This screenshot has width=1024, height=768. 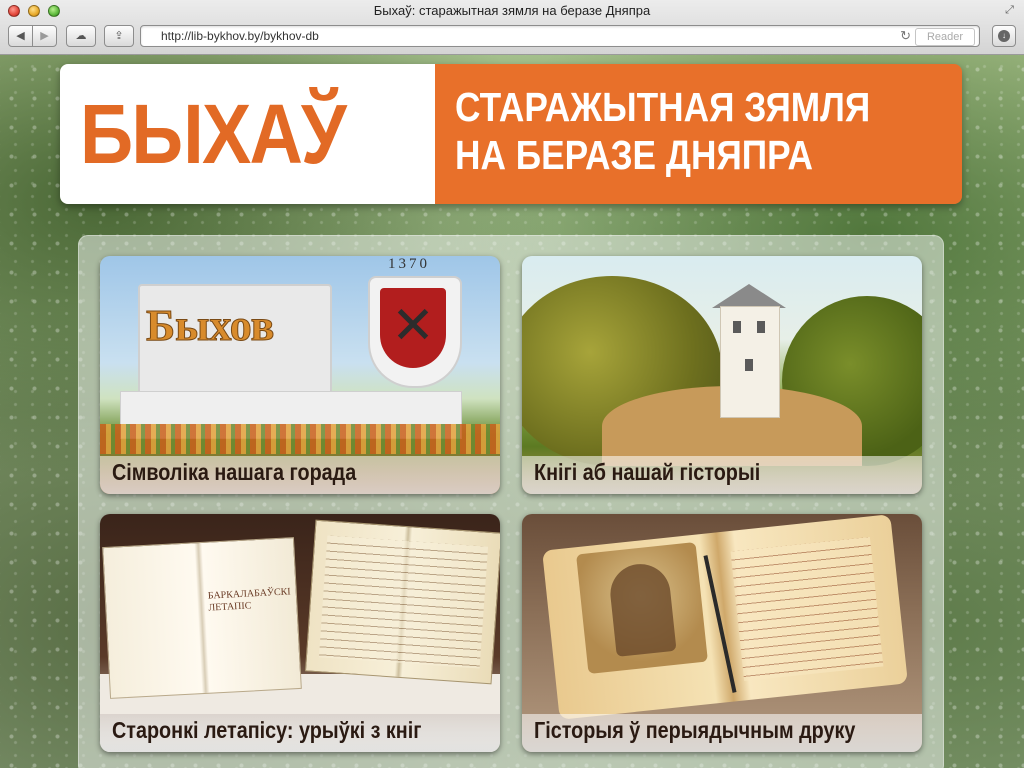 I want to click on fullscreen-icon: ⤢, so click(x=1009, y=10).